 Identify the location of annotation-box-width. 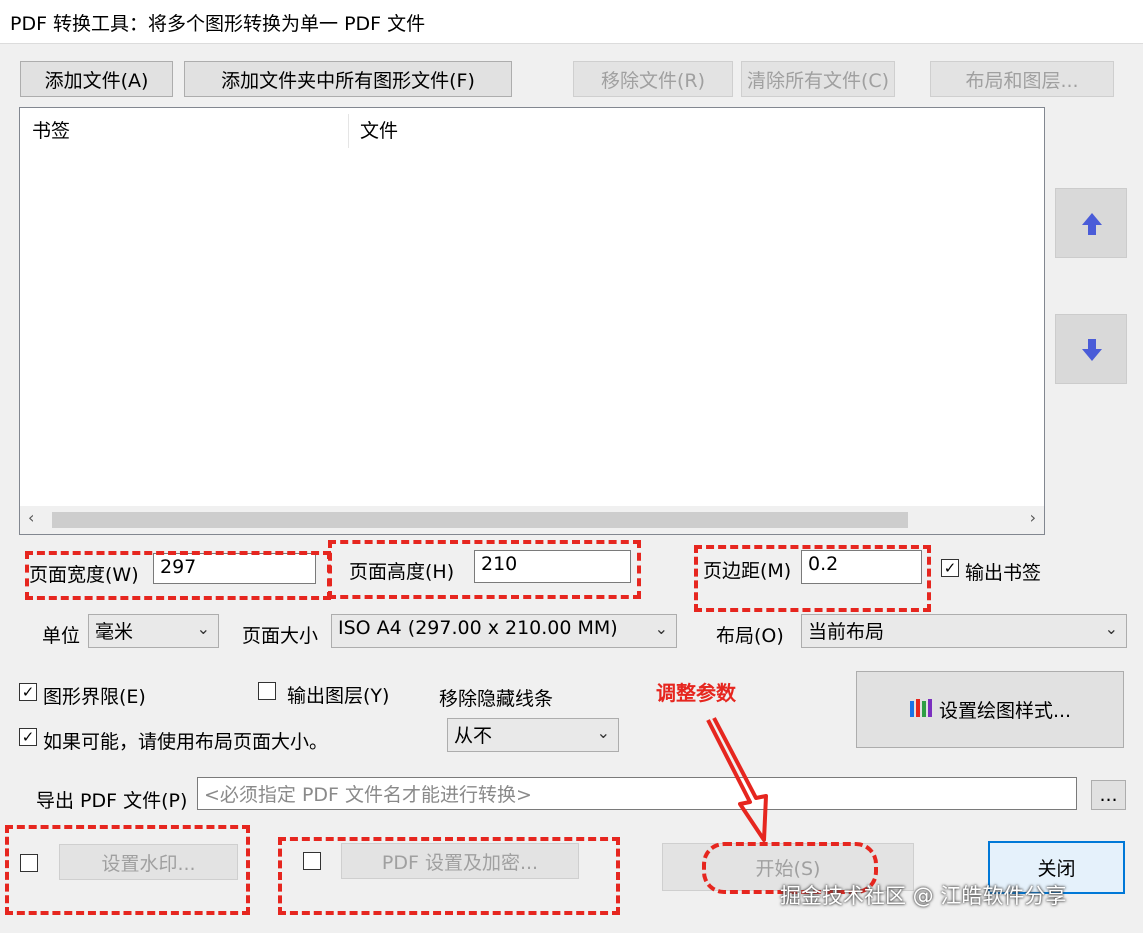
(178, 575).